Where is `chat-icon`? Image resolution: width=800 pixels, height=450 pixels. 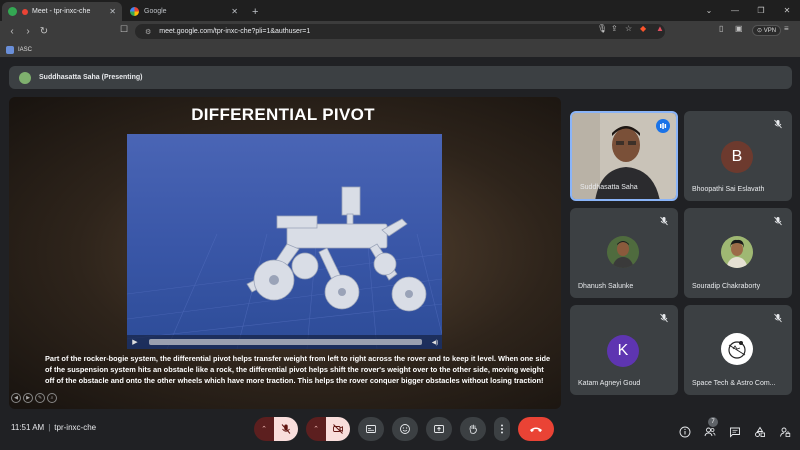 chat-icon is located at coordinates (734, 432).